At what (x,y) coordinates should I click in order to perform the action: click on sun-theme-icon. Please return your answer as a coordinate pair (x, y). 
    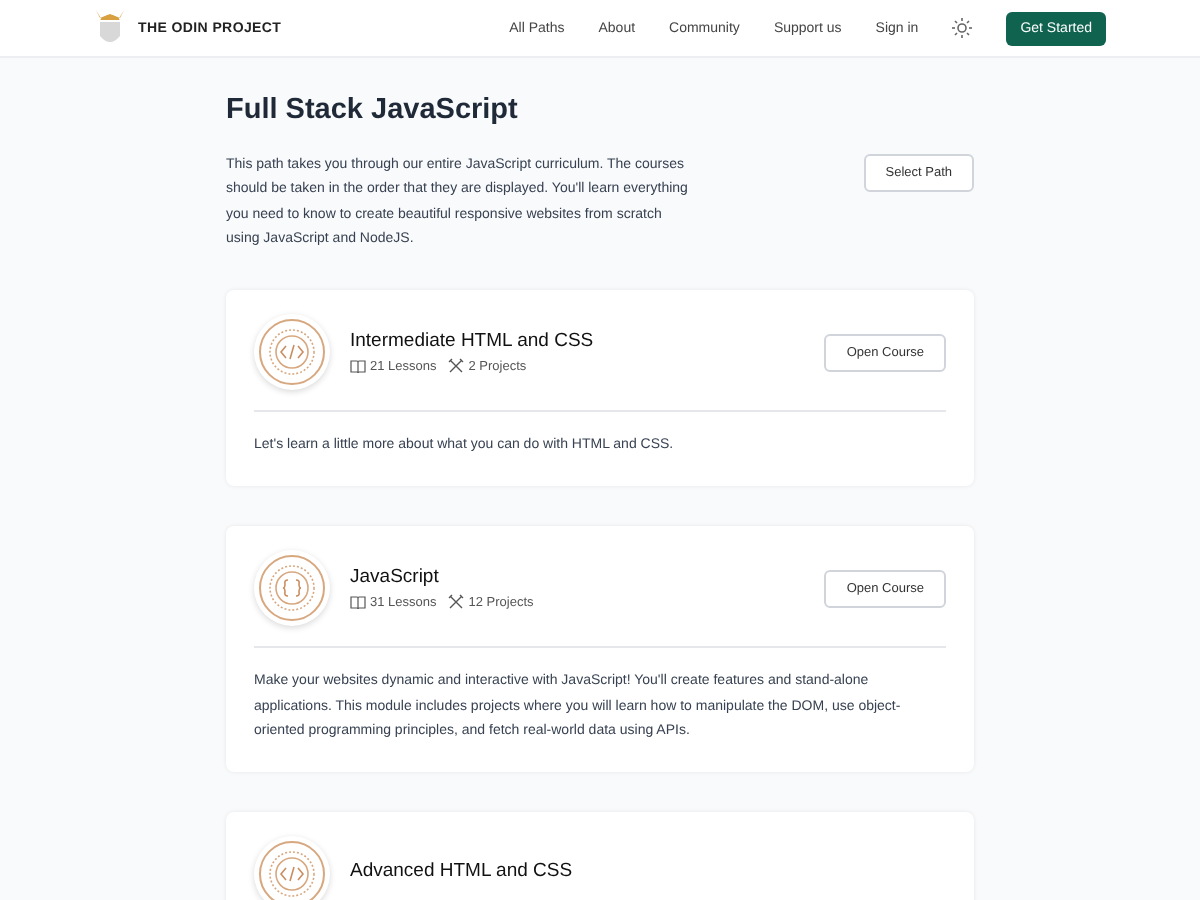
    Looking at the image, I should click on (962, 28).